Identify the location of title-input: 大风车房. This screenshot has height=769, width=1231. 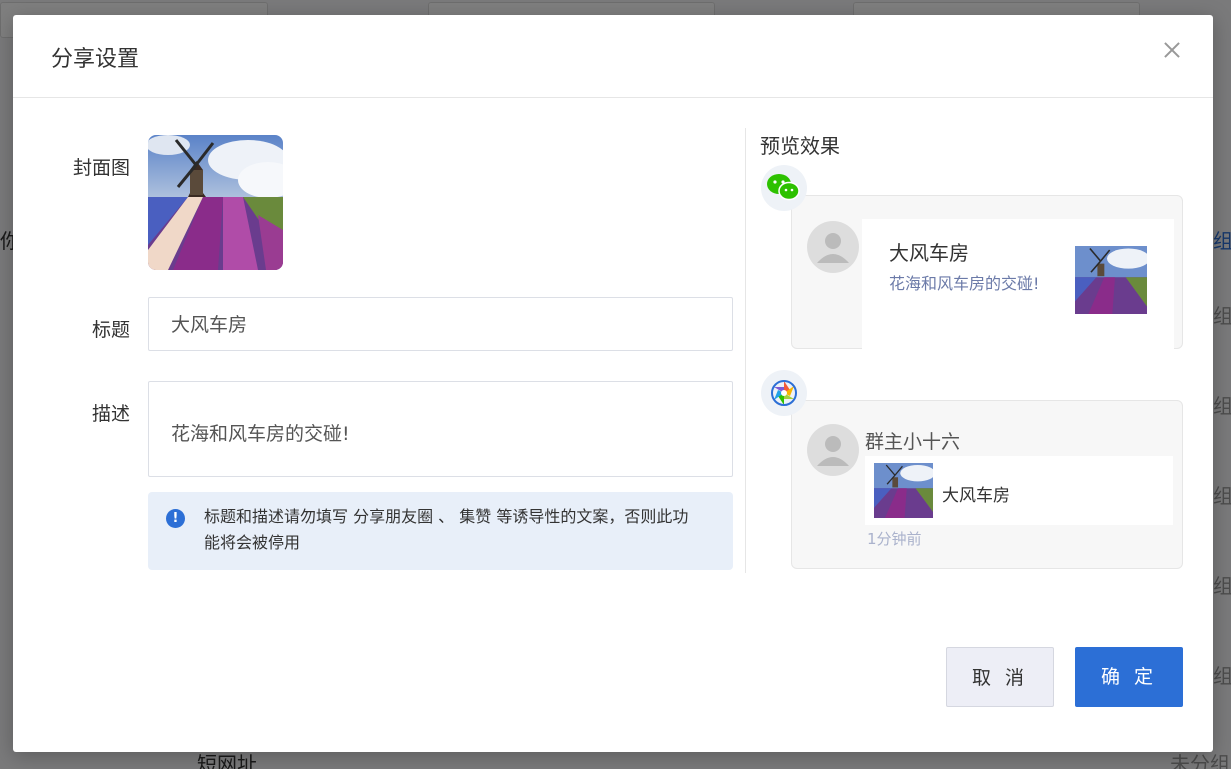
(440, 324).